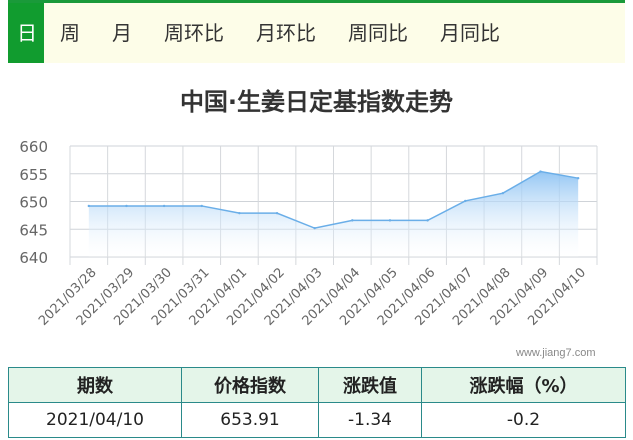 The height and width of the screenshot is (440, 633). Describe the element at coordinates (523, 420) in the screenshot. I see `cell-change-percent: -0.2` at that location.